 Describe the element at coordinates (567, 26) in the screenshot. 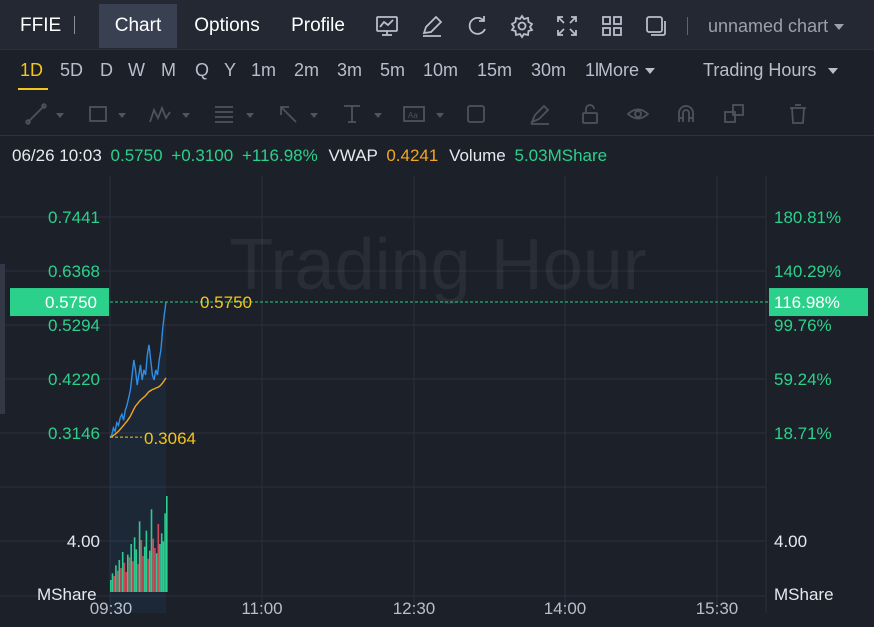

I see `fullscreen-icon` at that location.